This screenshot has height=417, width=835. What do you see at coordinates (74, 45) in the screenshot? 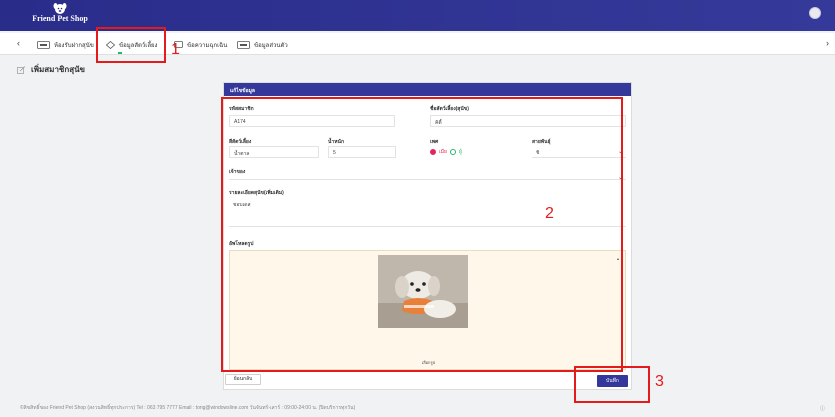
I see `tab-label: ห้องรับฝากสุนัข` at bounding box center [74, 45].